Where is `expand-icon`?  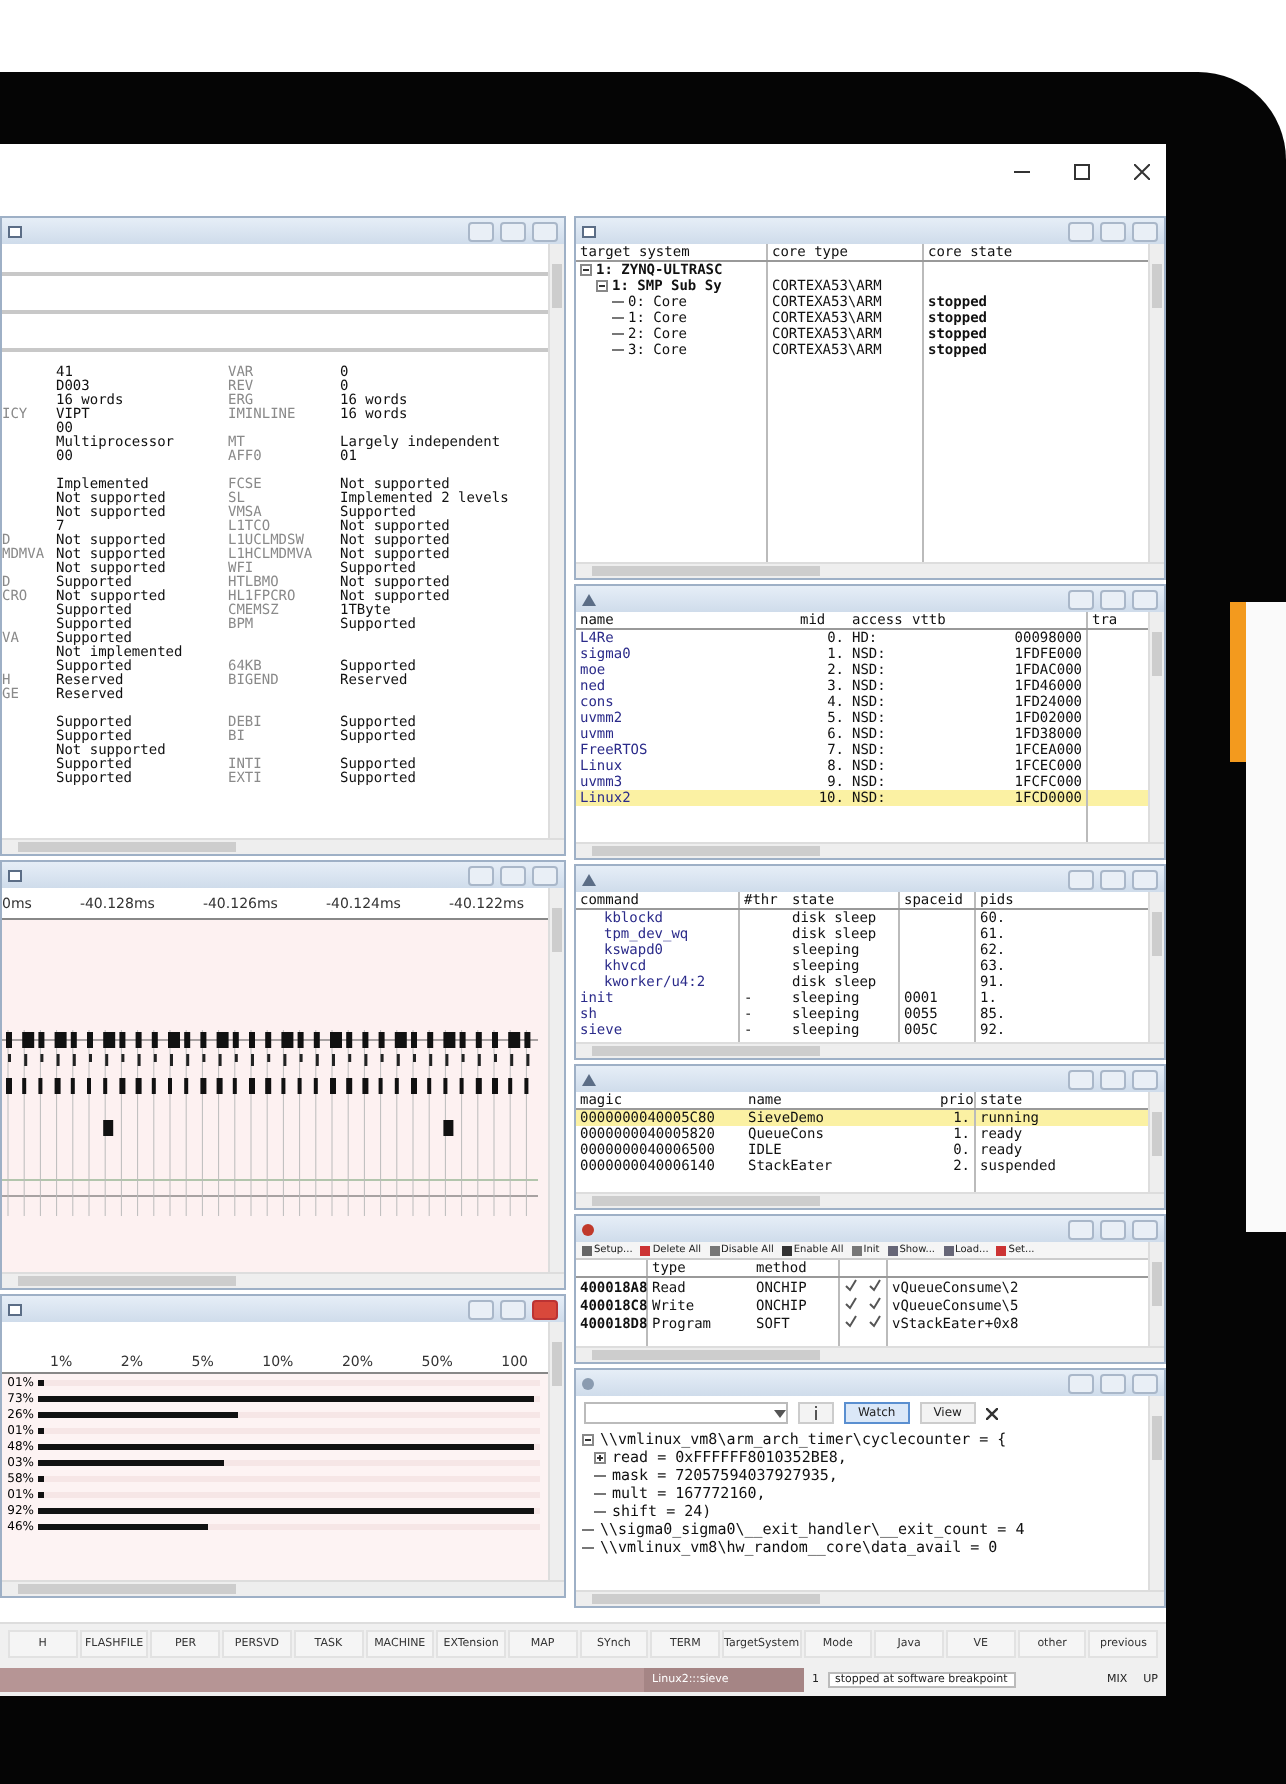 expand-icon is located at coordinates (600, 1457).